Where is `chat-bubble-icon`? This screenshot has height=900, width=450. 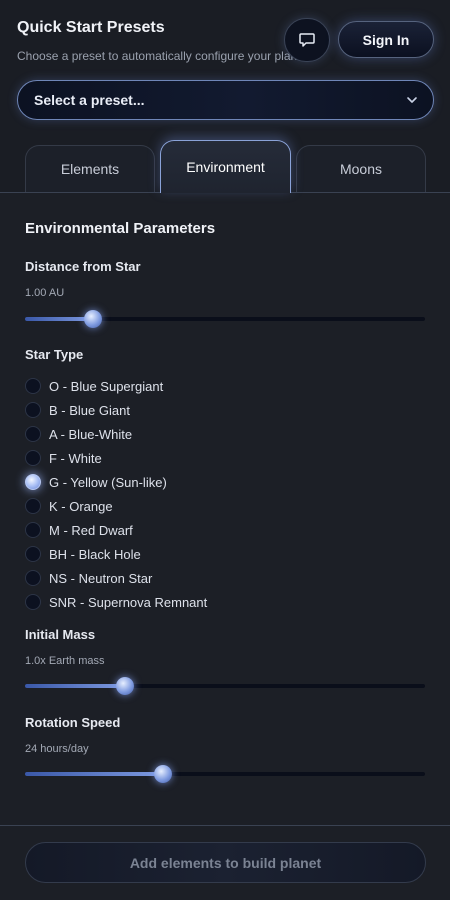
chat-bubble-icon is located at coordinates (307, 40).